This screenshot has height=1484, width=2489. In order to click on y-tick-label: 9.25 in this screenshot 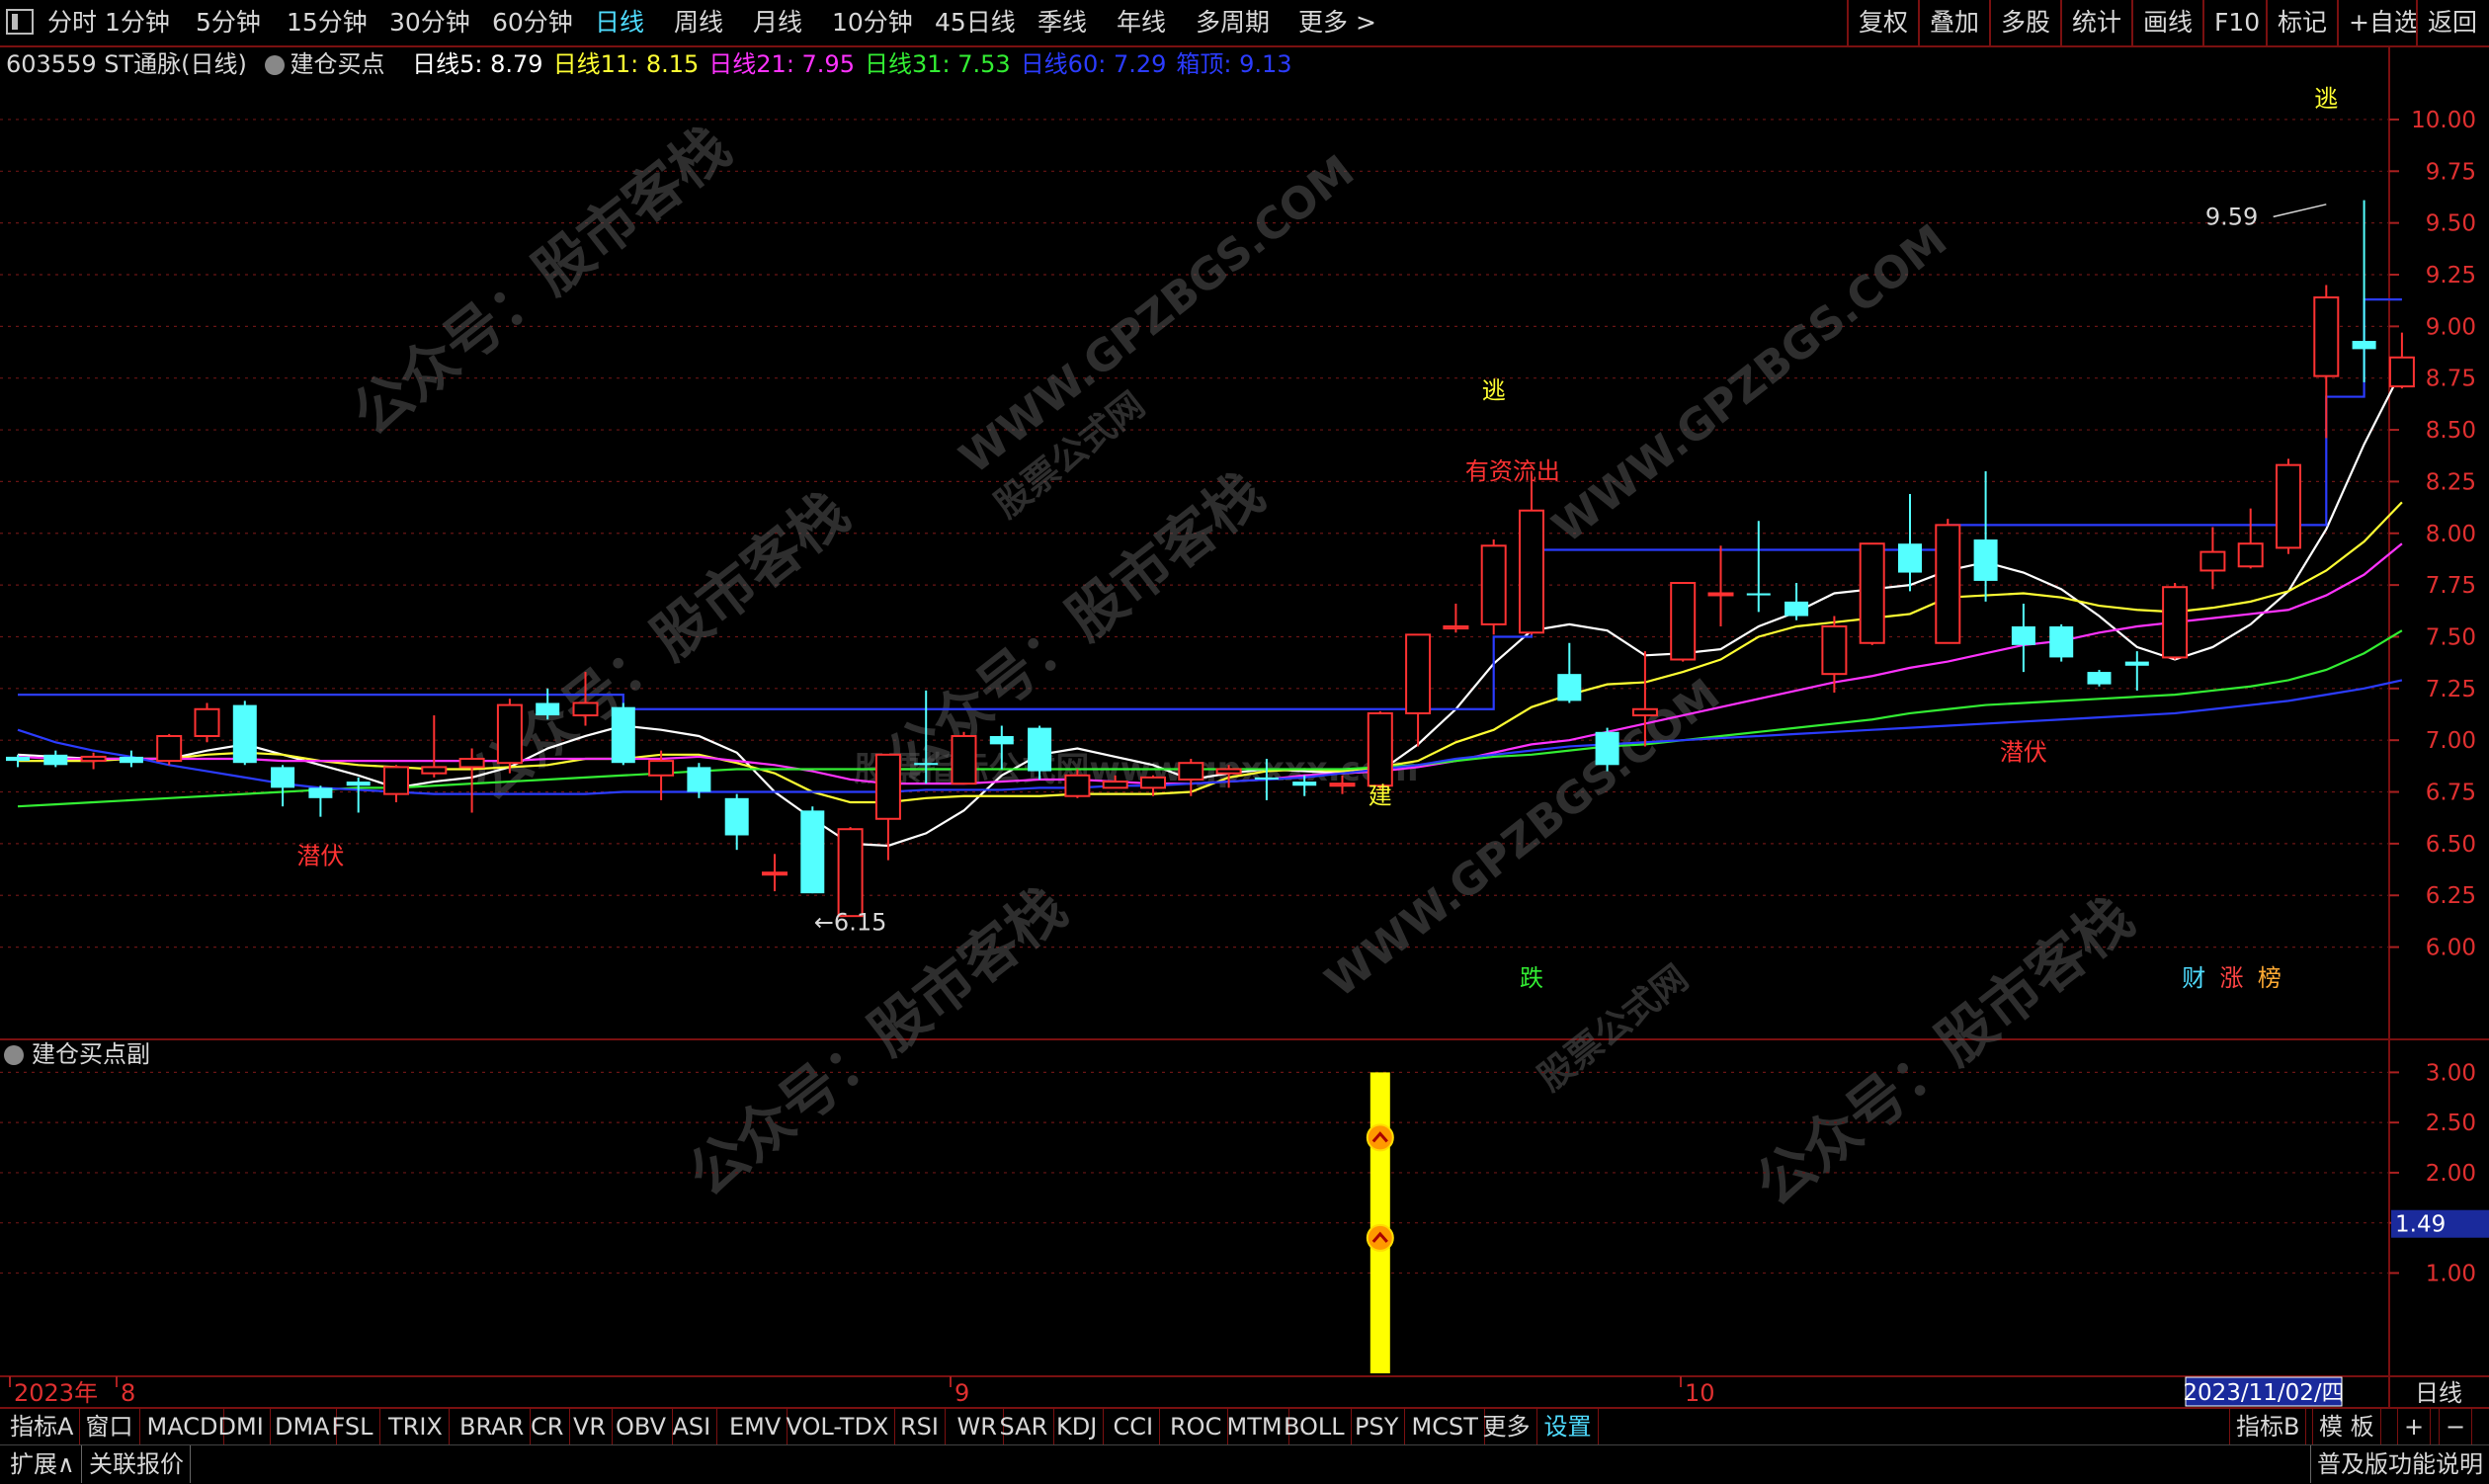, I will do `click(2451, 276)`.